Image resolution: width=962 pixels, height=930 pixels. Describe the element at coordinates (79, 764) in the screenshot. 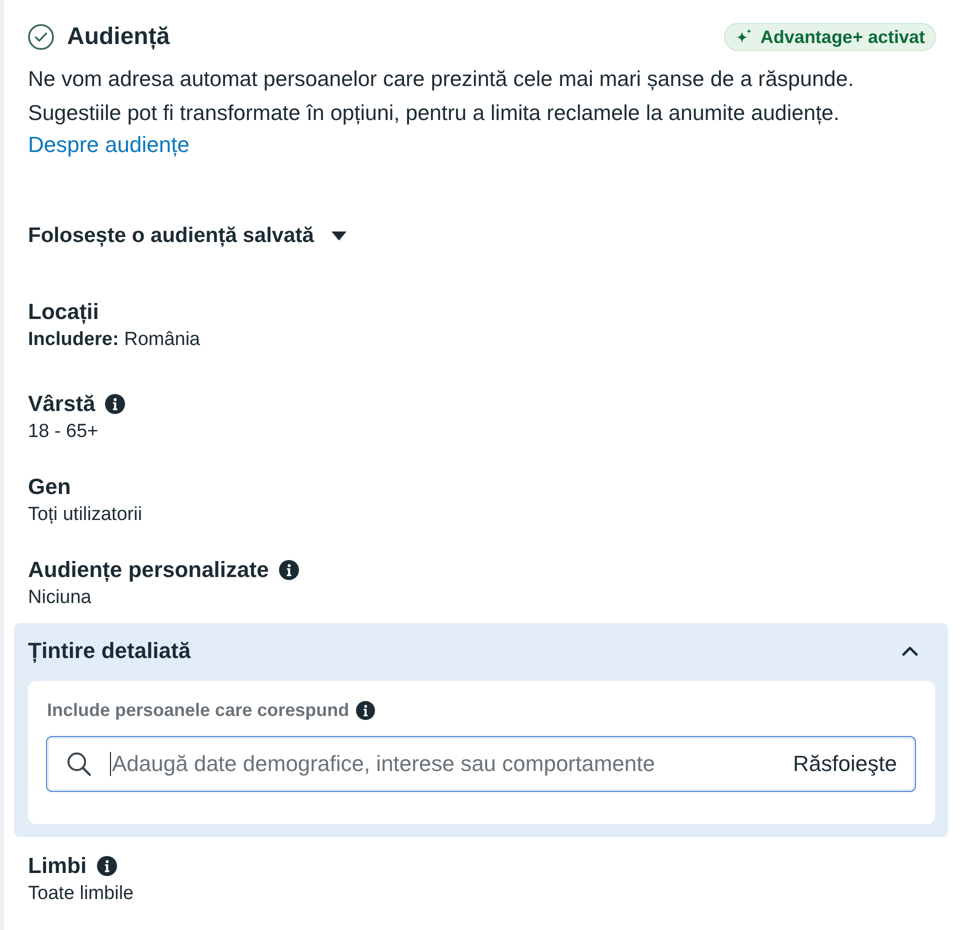

I see `search-icon` at that location.